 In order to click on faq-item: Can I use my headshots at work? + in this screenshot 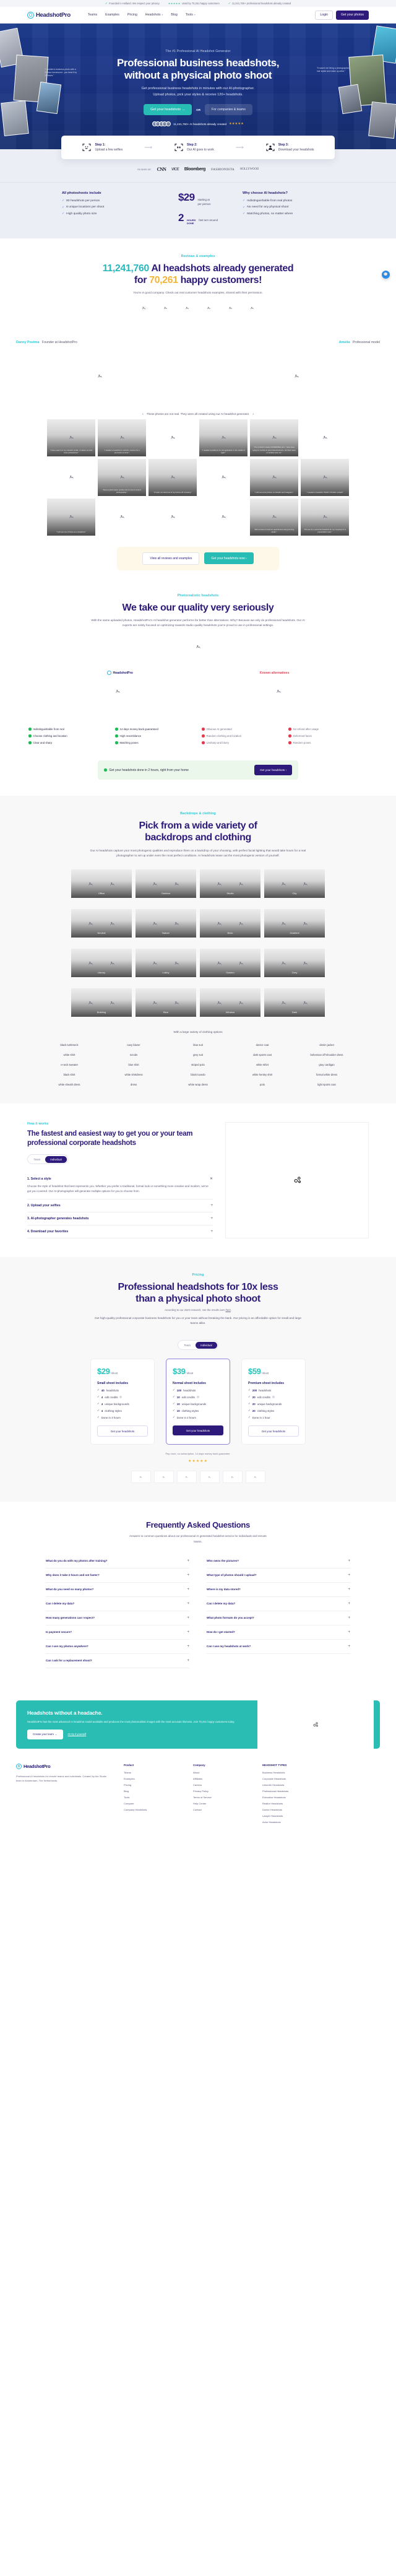, I will do `click(278, 1647)`.